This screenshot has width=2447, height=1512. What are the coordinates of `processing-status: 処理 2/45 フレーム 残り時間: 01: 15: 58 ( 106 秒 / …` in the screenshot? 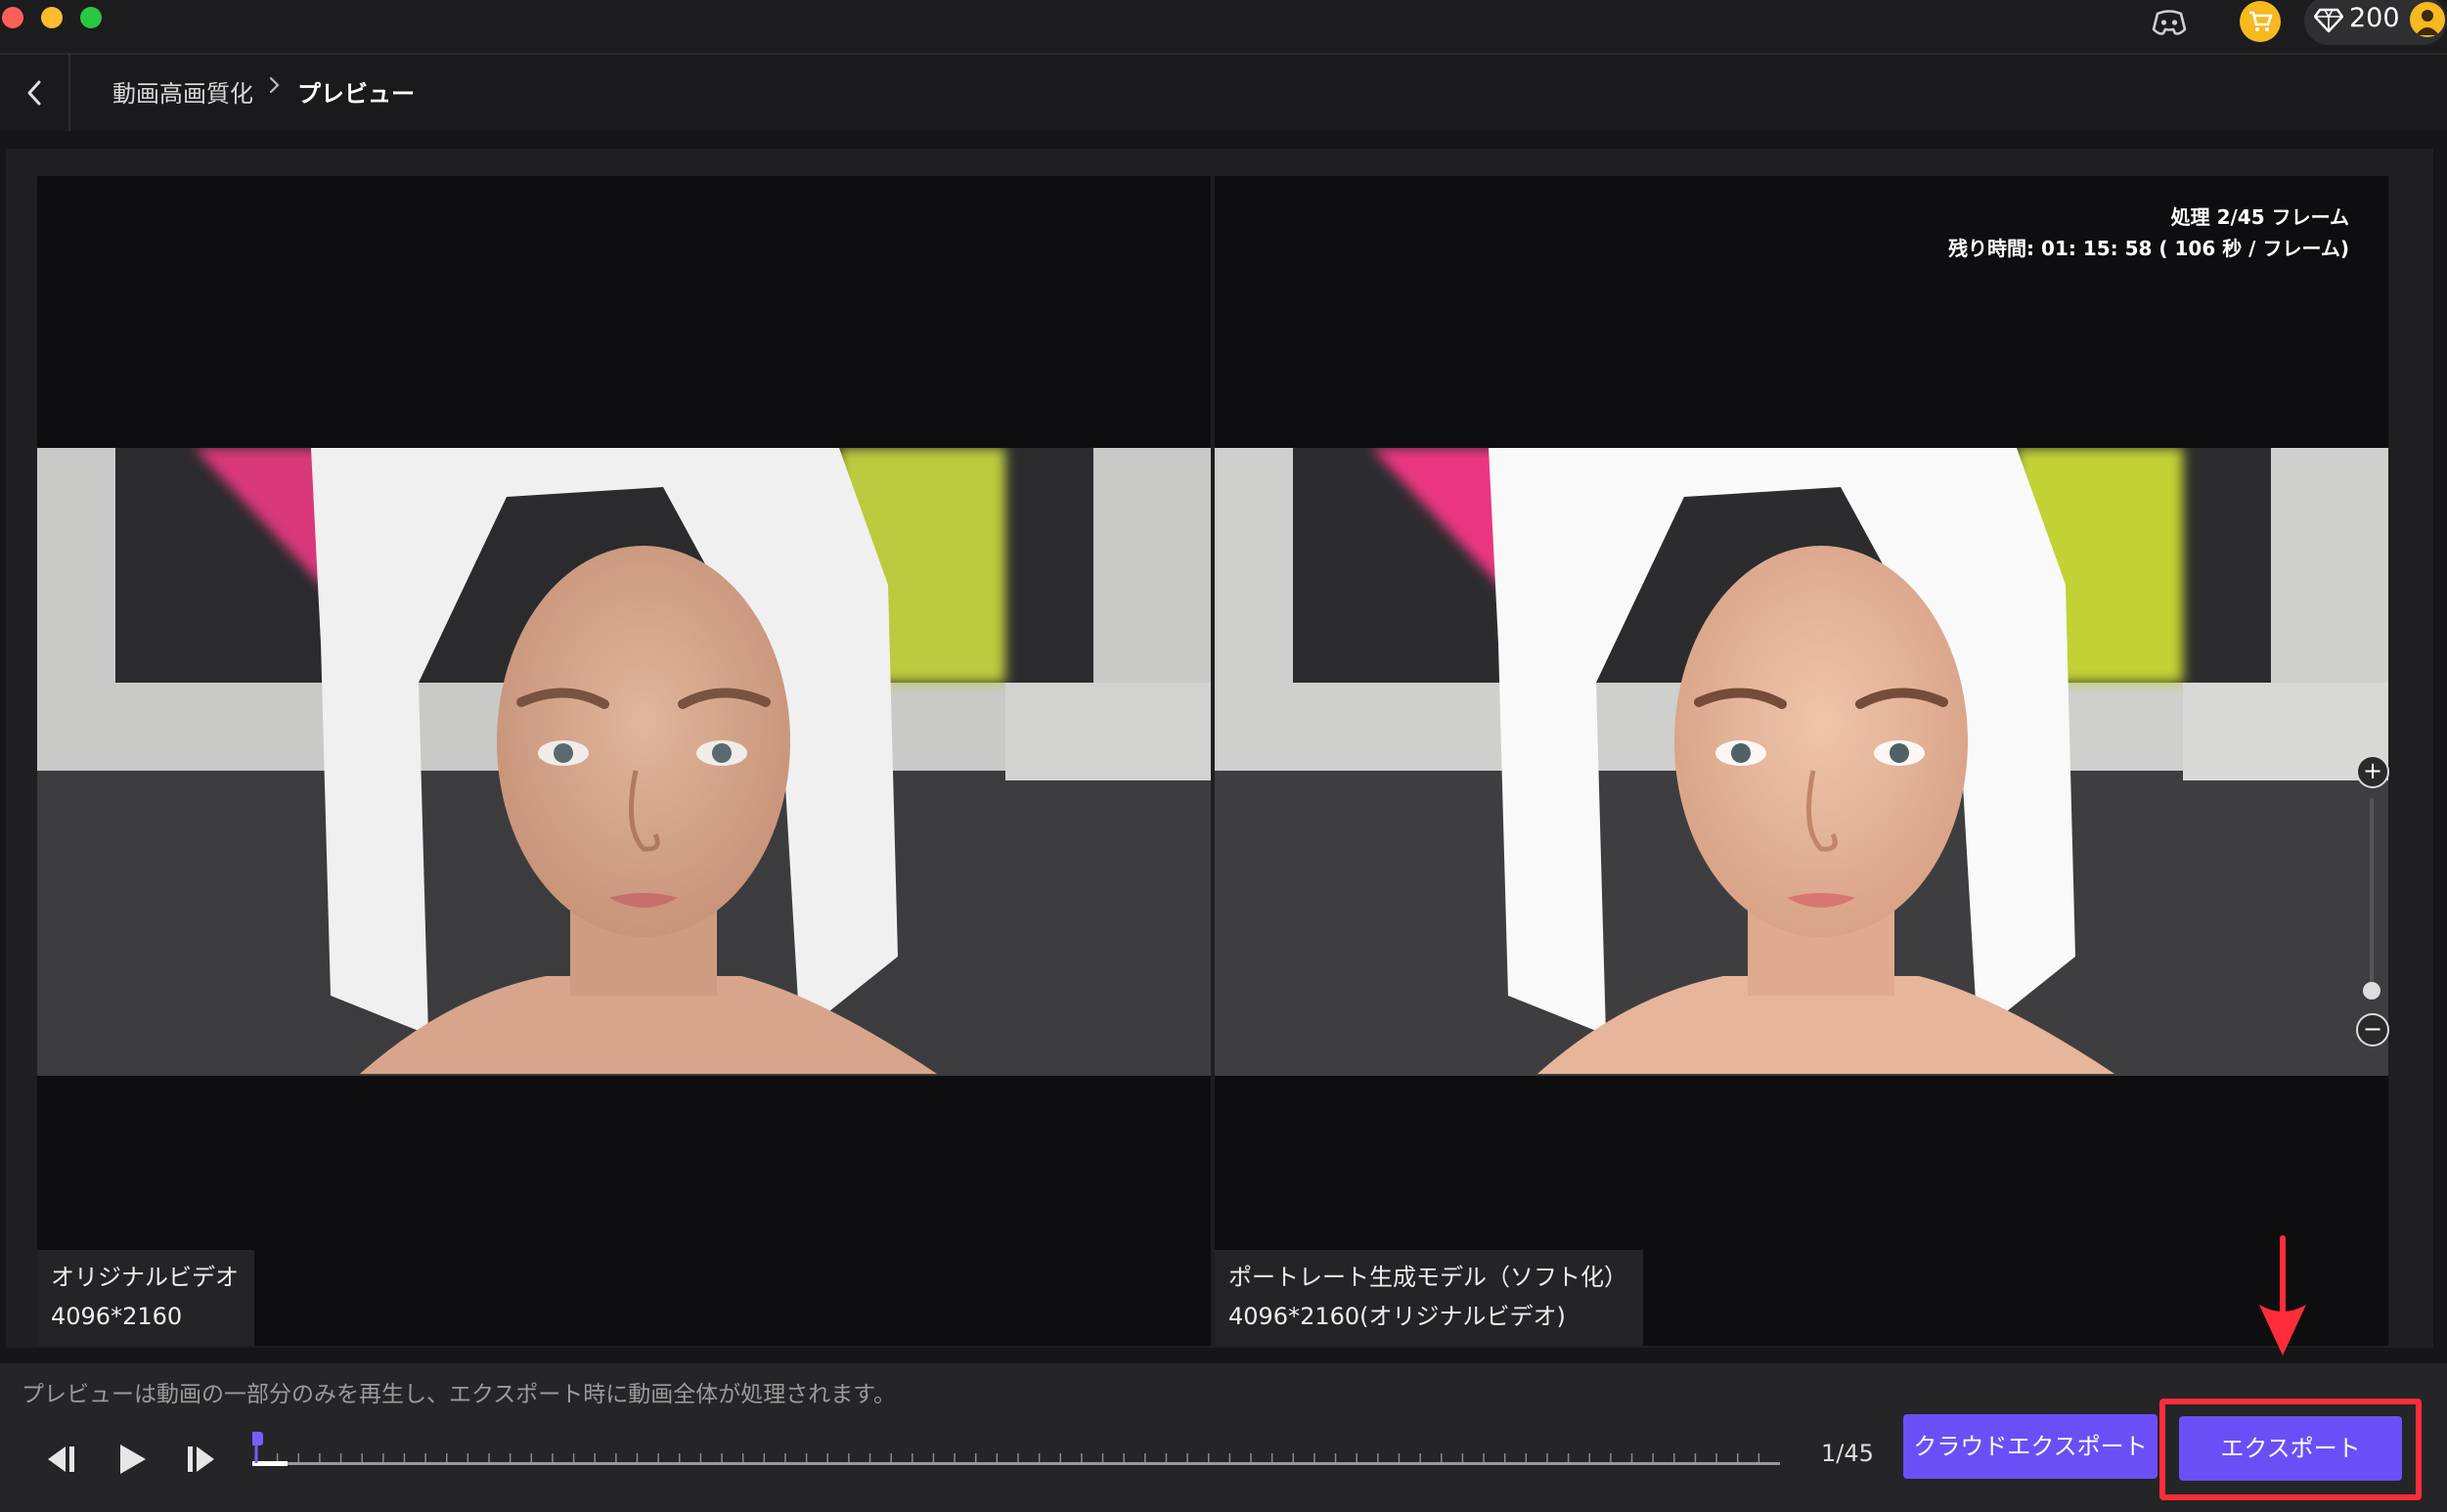 It's located at (2148, 233).